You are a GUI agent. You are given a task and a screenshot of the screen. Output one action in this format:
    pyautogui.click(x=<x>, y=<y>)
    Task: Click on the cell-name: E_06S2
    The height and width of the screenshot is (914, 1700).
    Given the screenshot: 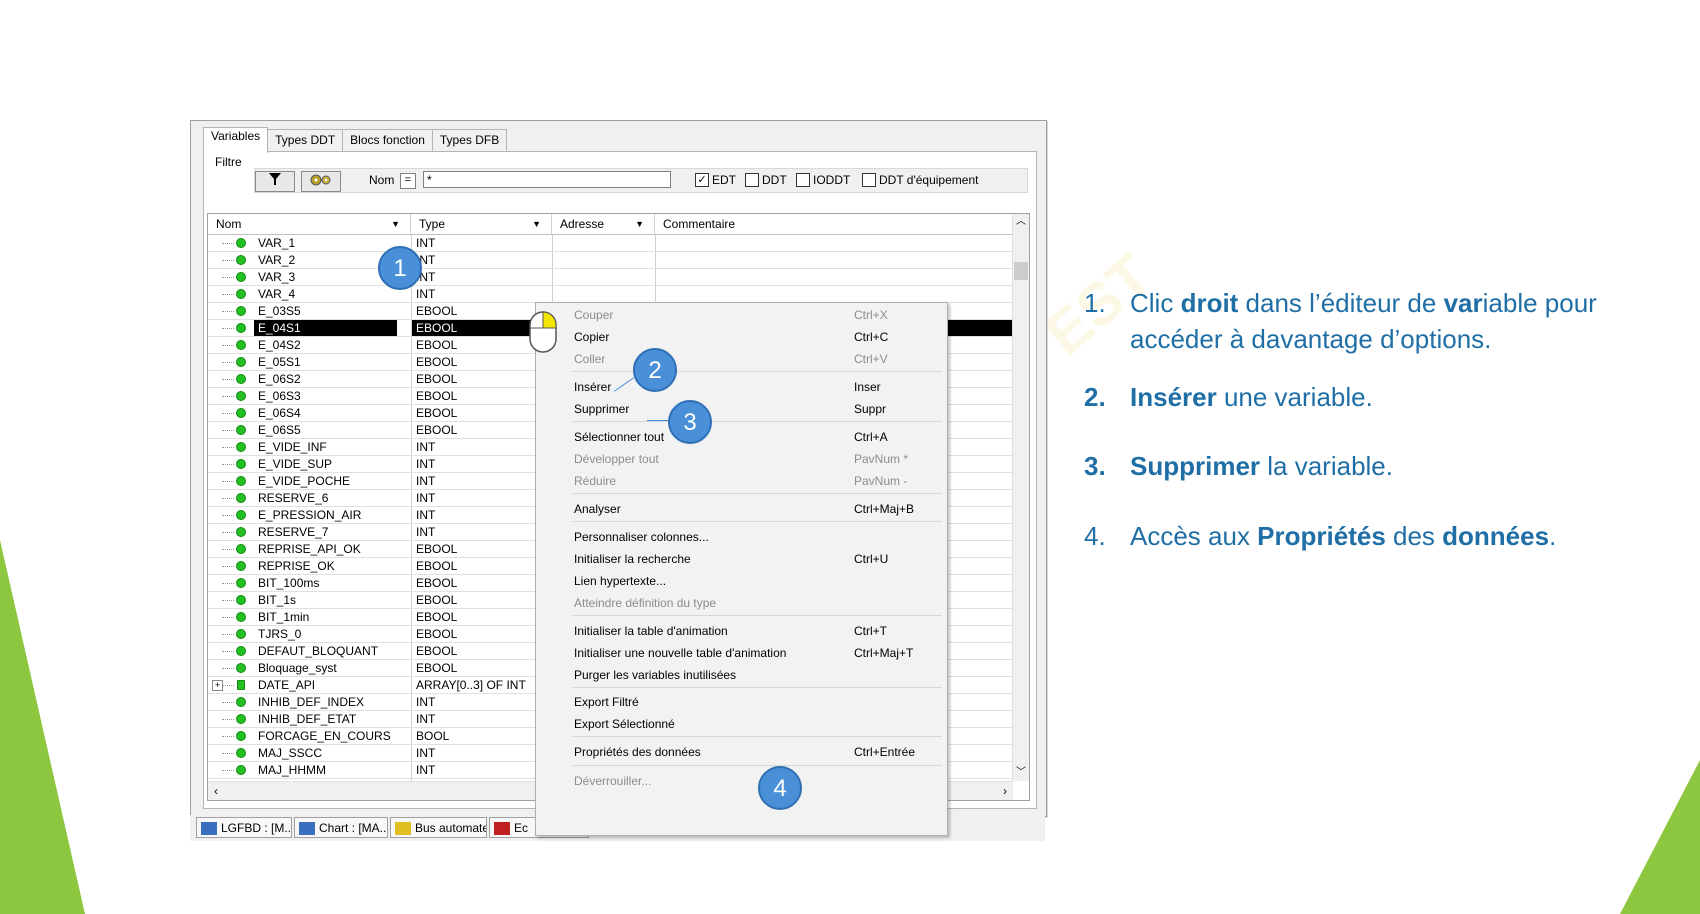 What is the action you would take?
    pyautogui.click(x=325, y=379)
    